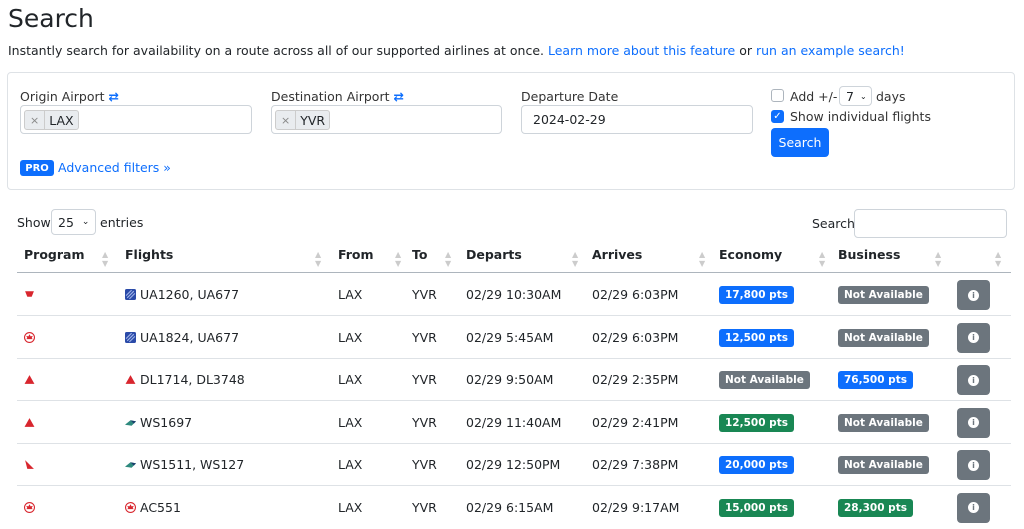 This screenshot has width=1024, height=529. I want to click on column-header-economy: Economy, so click(750, 254).